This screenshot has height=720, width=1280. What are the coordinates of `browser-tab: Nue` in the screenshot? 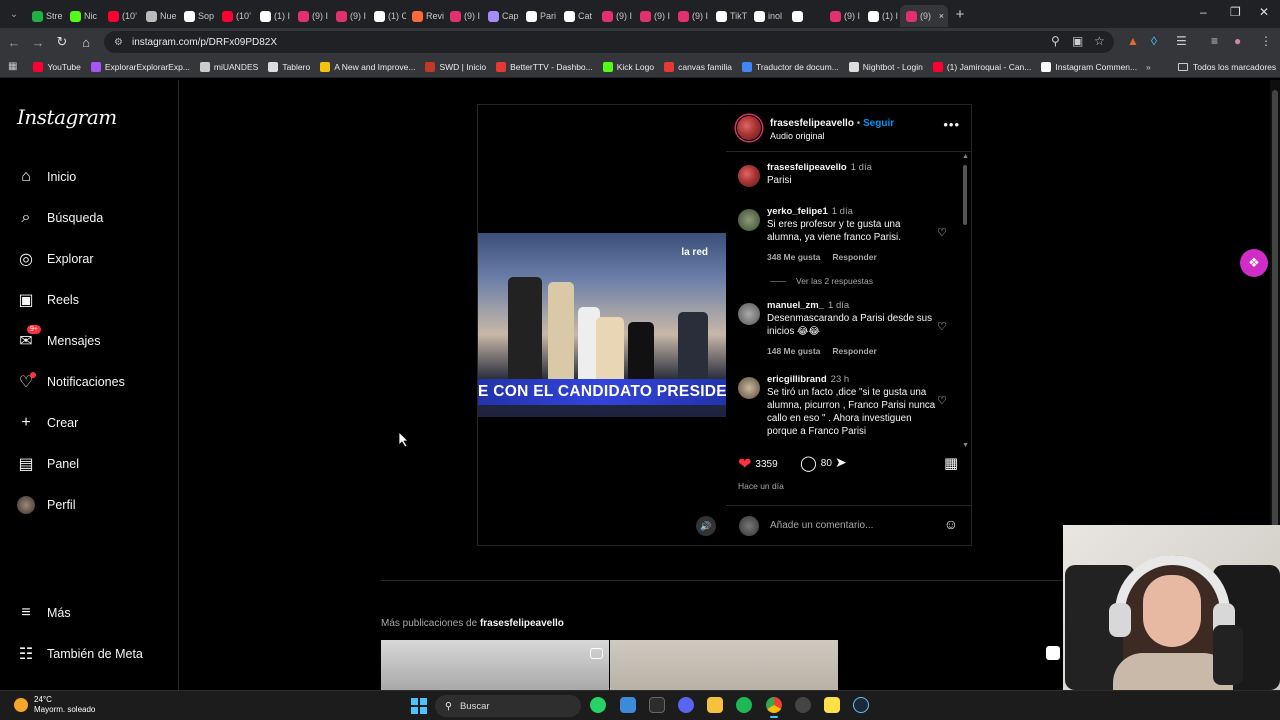 It's located at (159, 16).